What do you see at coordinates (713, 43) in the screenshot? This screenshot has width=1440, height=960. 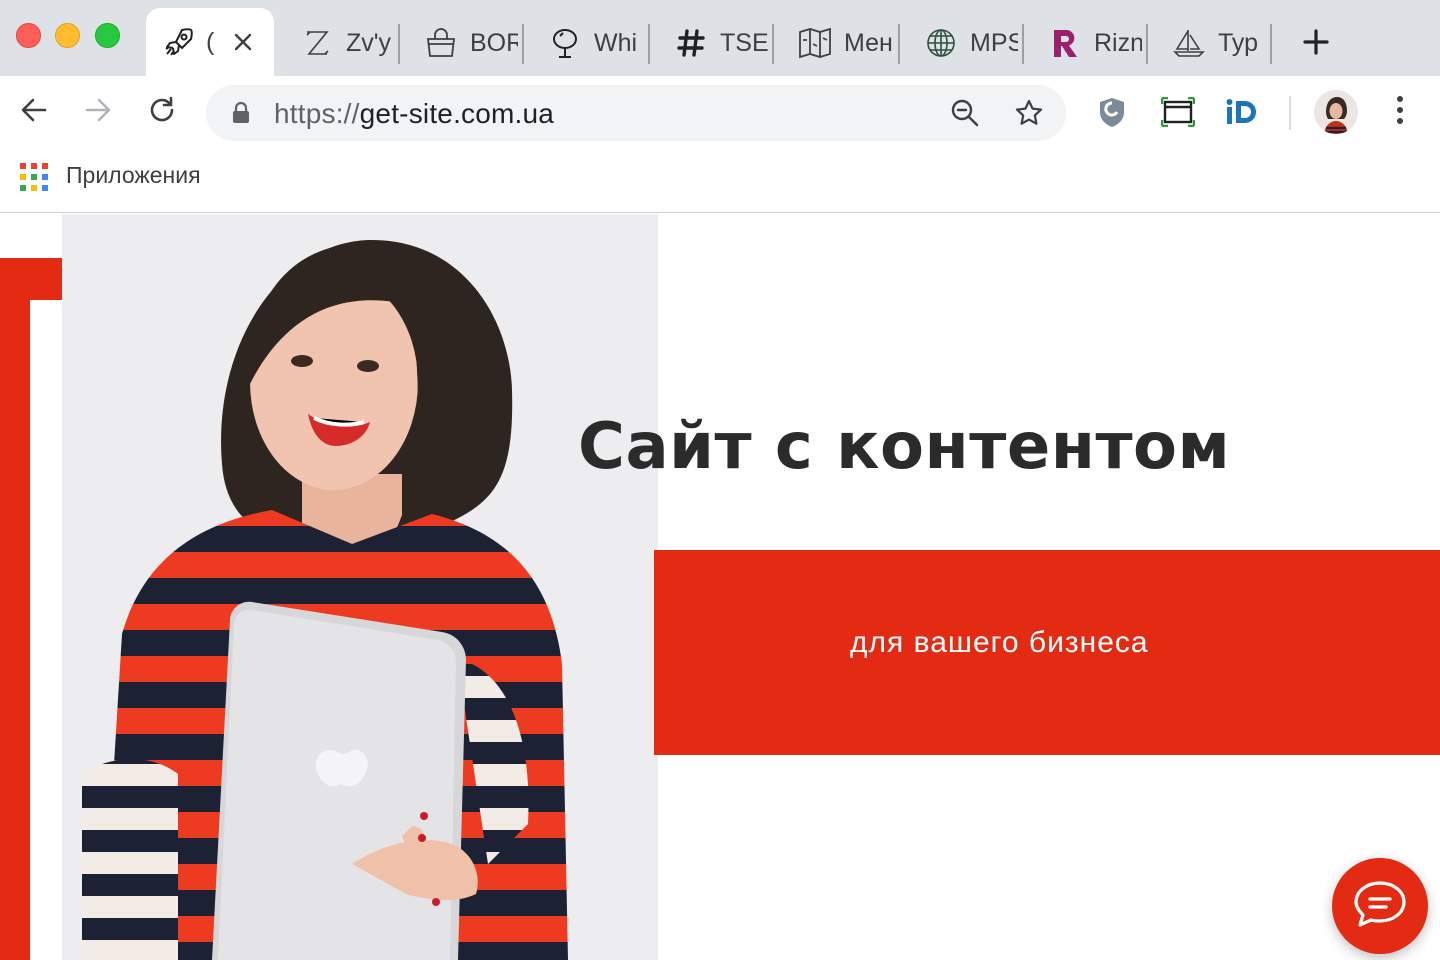 I see `tab-tse: TSE` at bounding box center [713, 43].